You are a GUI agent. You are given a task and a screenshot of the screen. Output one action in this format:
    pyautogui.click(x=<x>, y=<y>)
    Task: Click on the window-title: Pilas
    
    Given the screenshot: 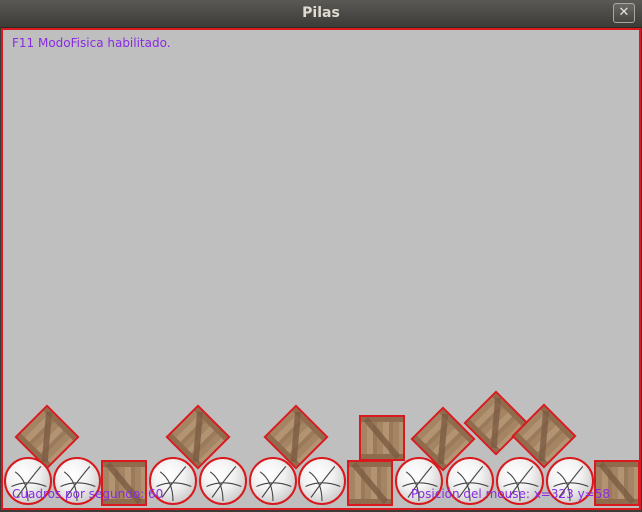 What is the action you would take?
    pyautogui.click(x=321, y=13)
    